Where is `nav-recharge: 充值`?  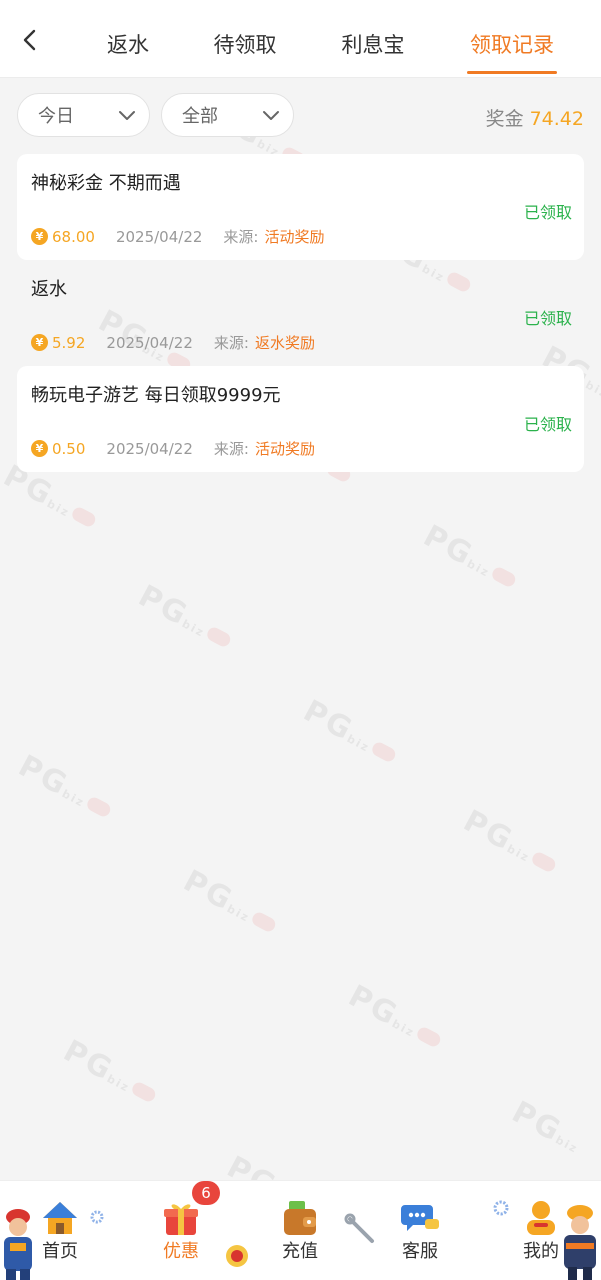
nav-recharge: 充值 is located at coordinates (300, 1230).